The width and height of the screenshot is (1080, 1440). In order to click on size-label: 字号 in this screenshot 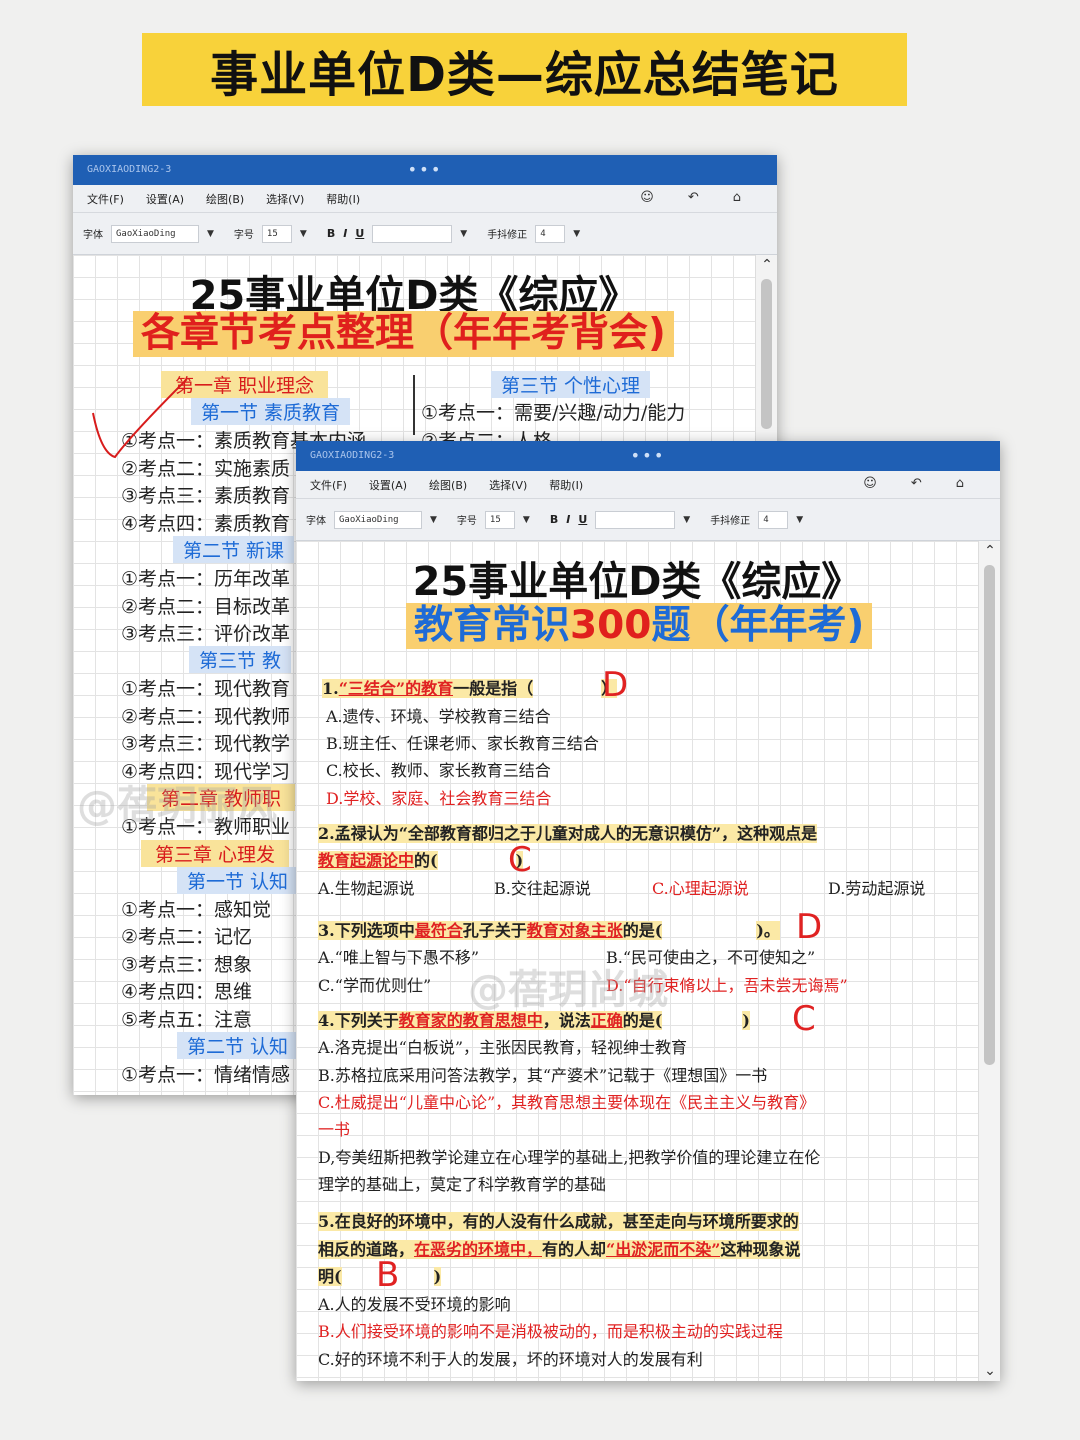, I will do `click(243, 235)`.